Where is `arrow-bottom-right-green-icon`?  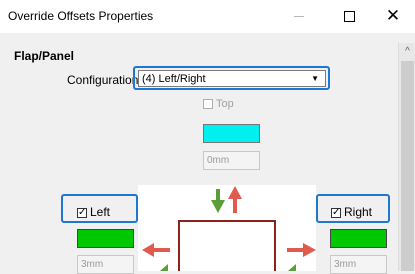 arrow-bottom-right-green-icon is located at coordinates (292, 267).